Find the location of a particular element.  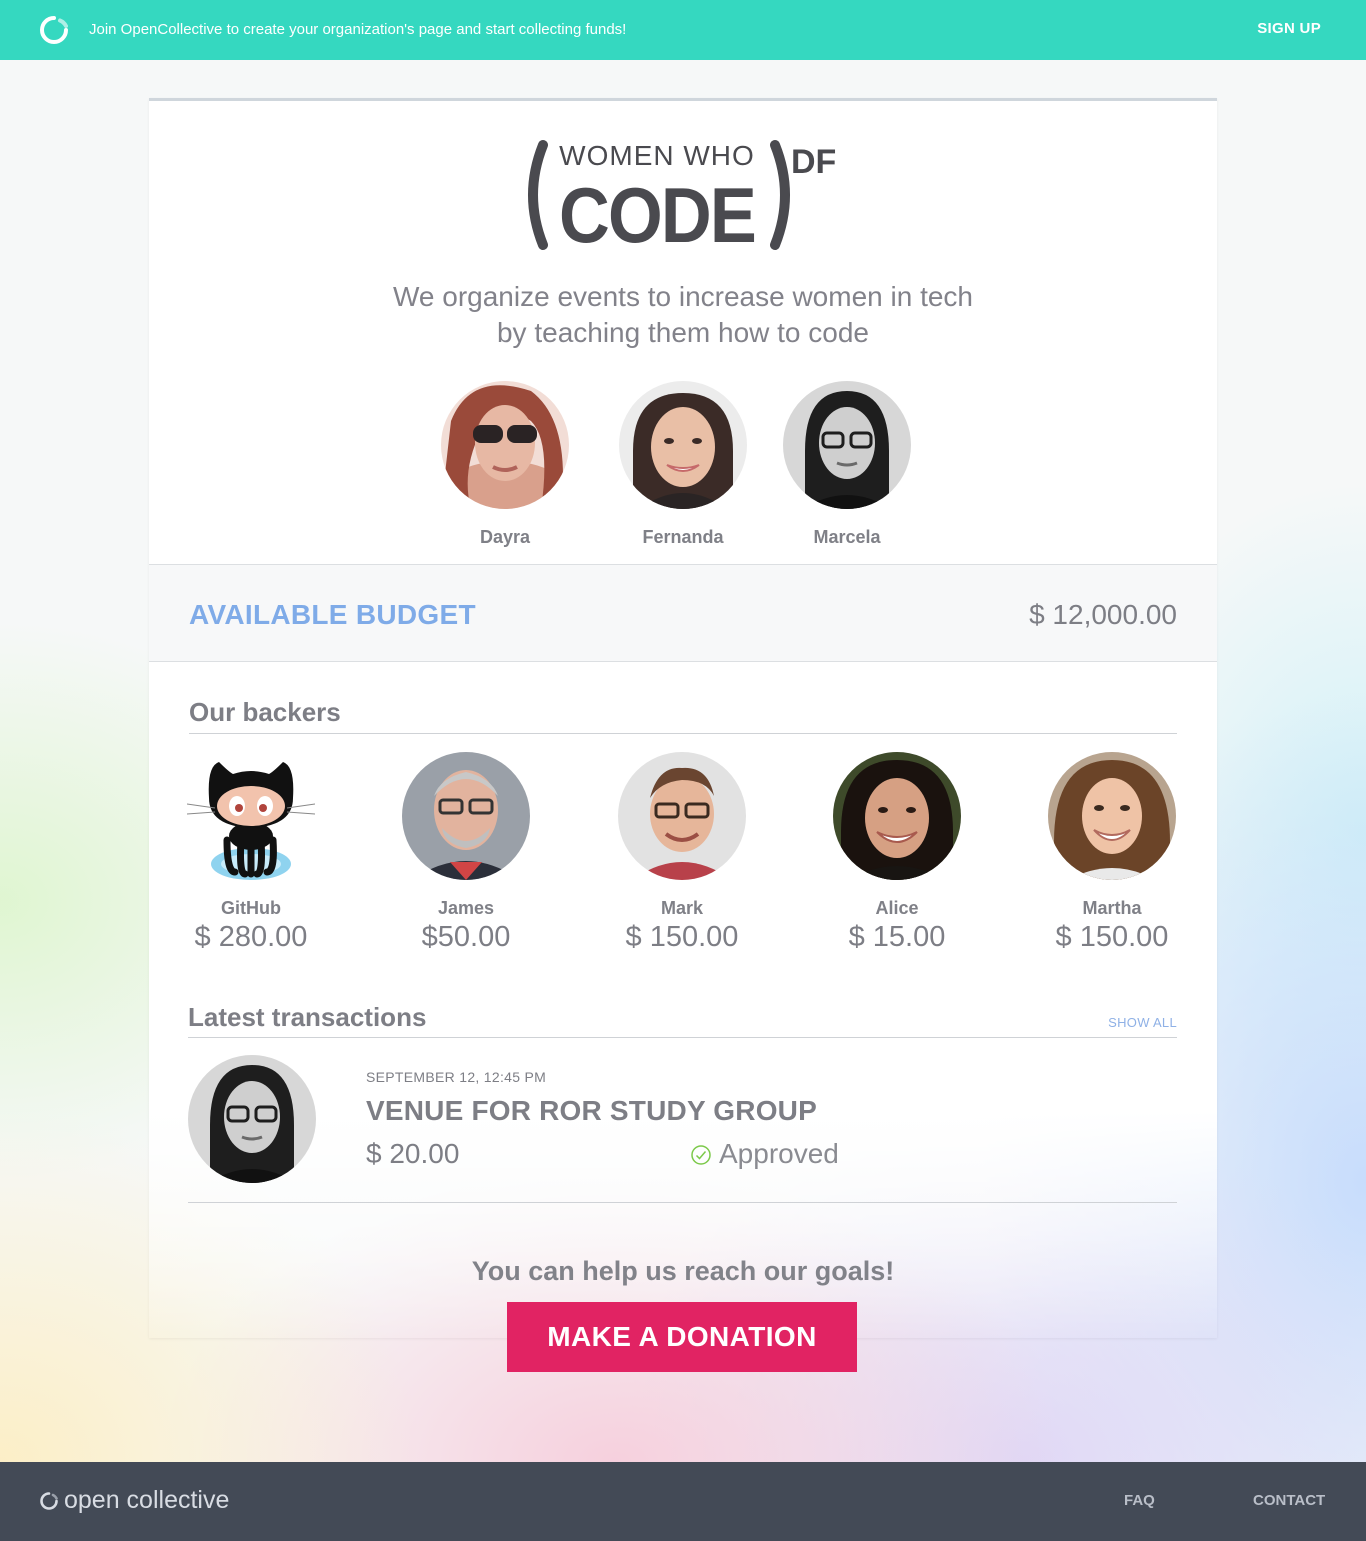

backers-section-title: Our backers is located at coordinates (265, 712).